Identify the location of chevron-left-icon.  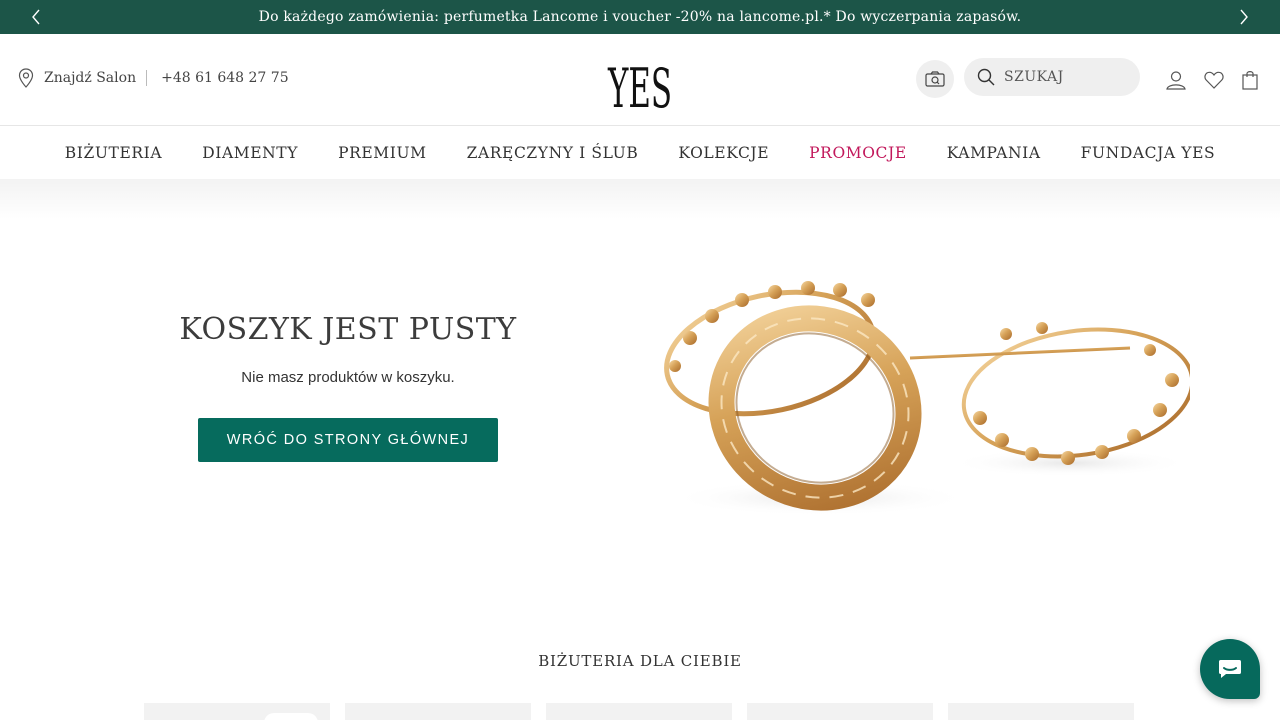
(36, 17).